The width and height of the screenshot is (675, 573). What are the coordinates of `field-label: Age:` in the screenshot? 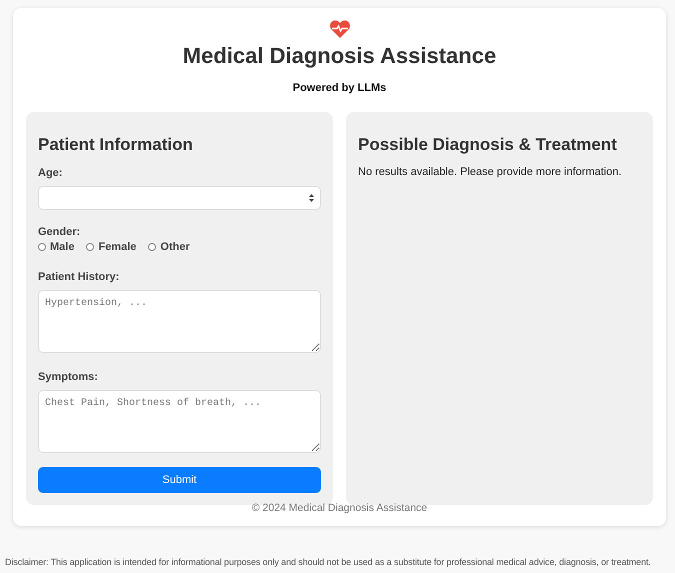 It's located at (51, 173).